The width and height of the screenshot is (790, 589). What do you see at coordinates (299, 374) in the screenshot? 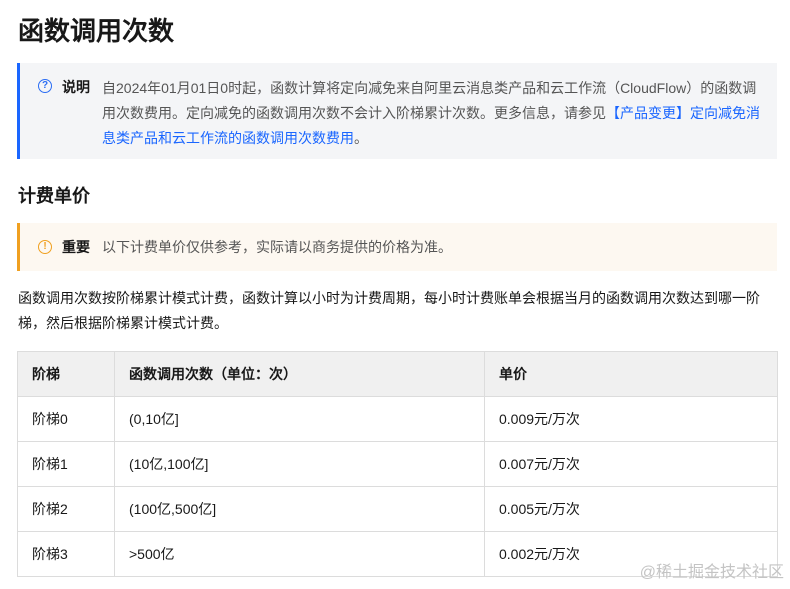
I see `column-header-invocations: 函数调用次数（单位：次）` at bounding box center [299, 374].